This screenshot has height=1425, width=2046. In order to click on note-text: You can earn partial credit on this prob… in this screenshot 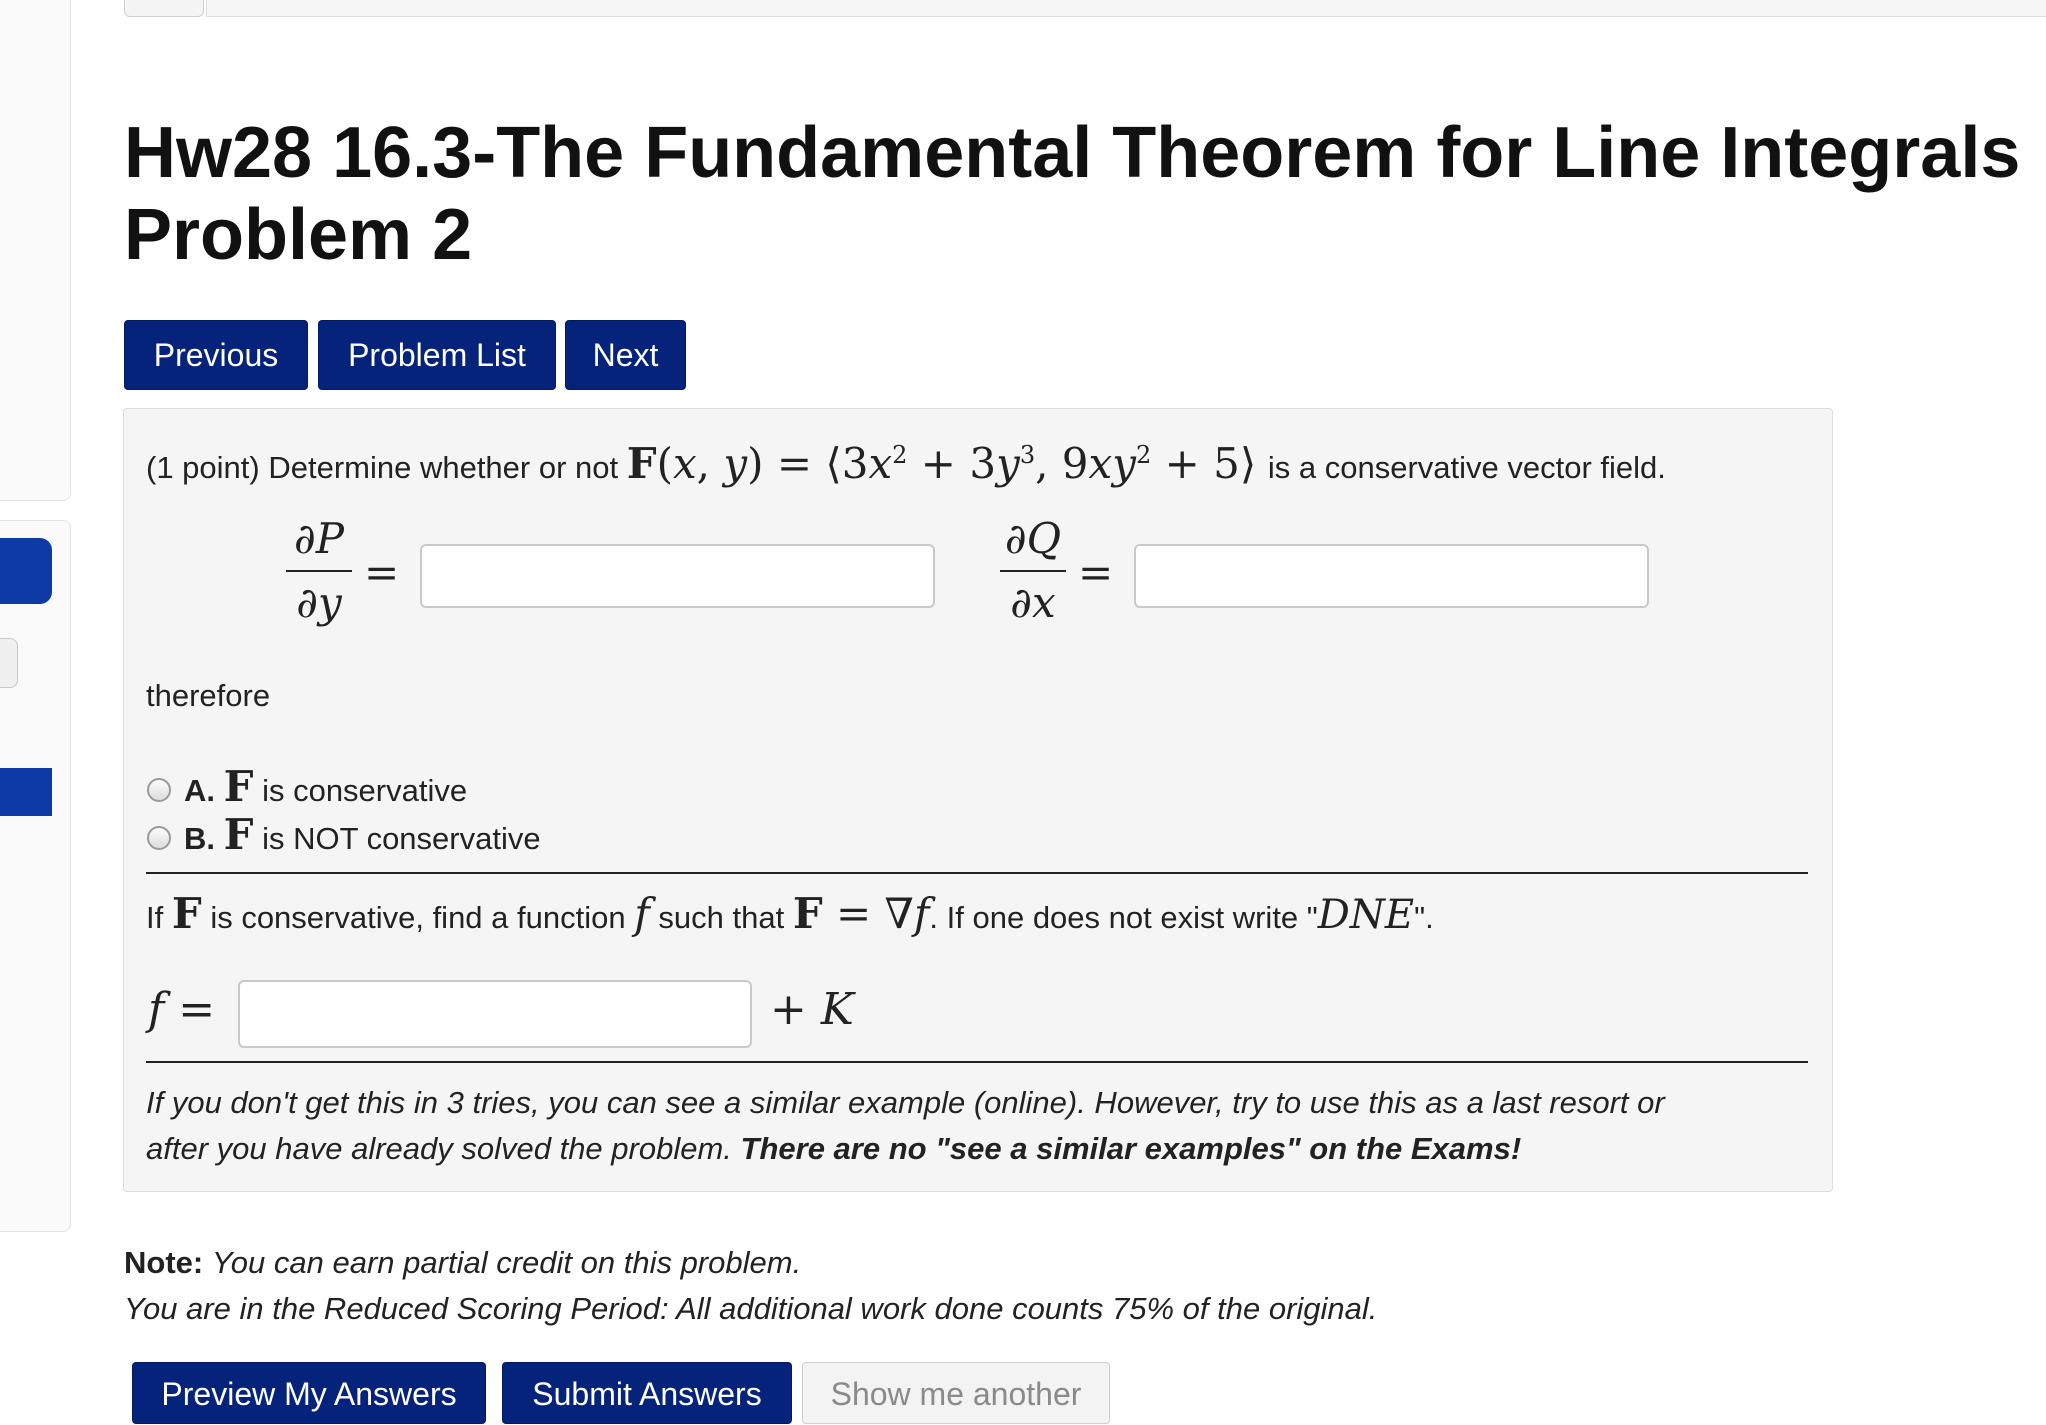, I will do `click(506, 1262)`.